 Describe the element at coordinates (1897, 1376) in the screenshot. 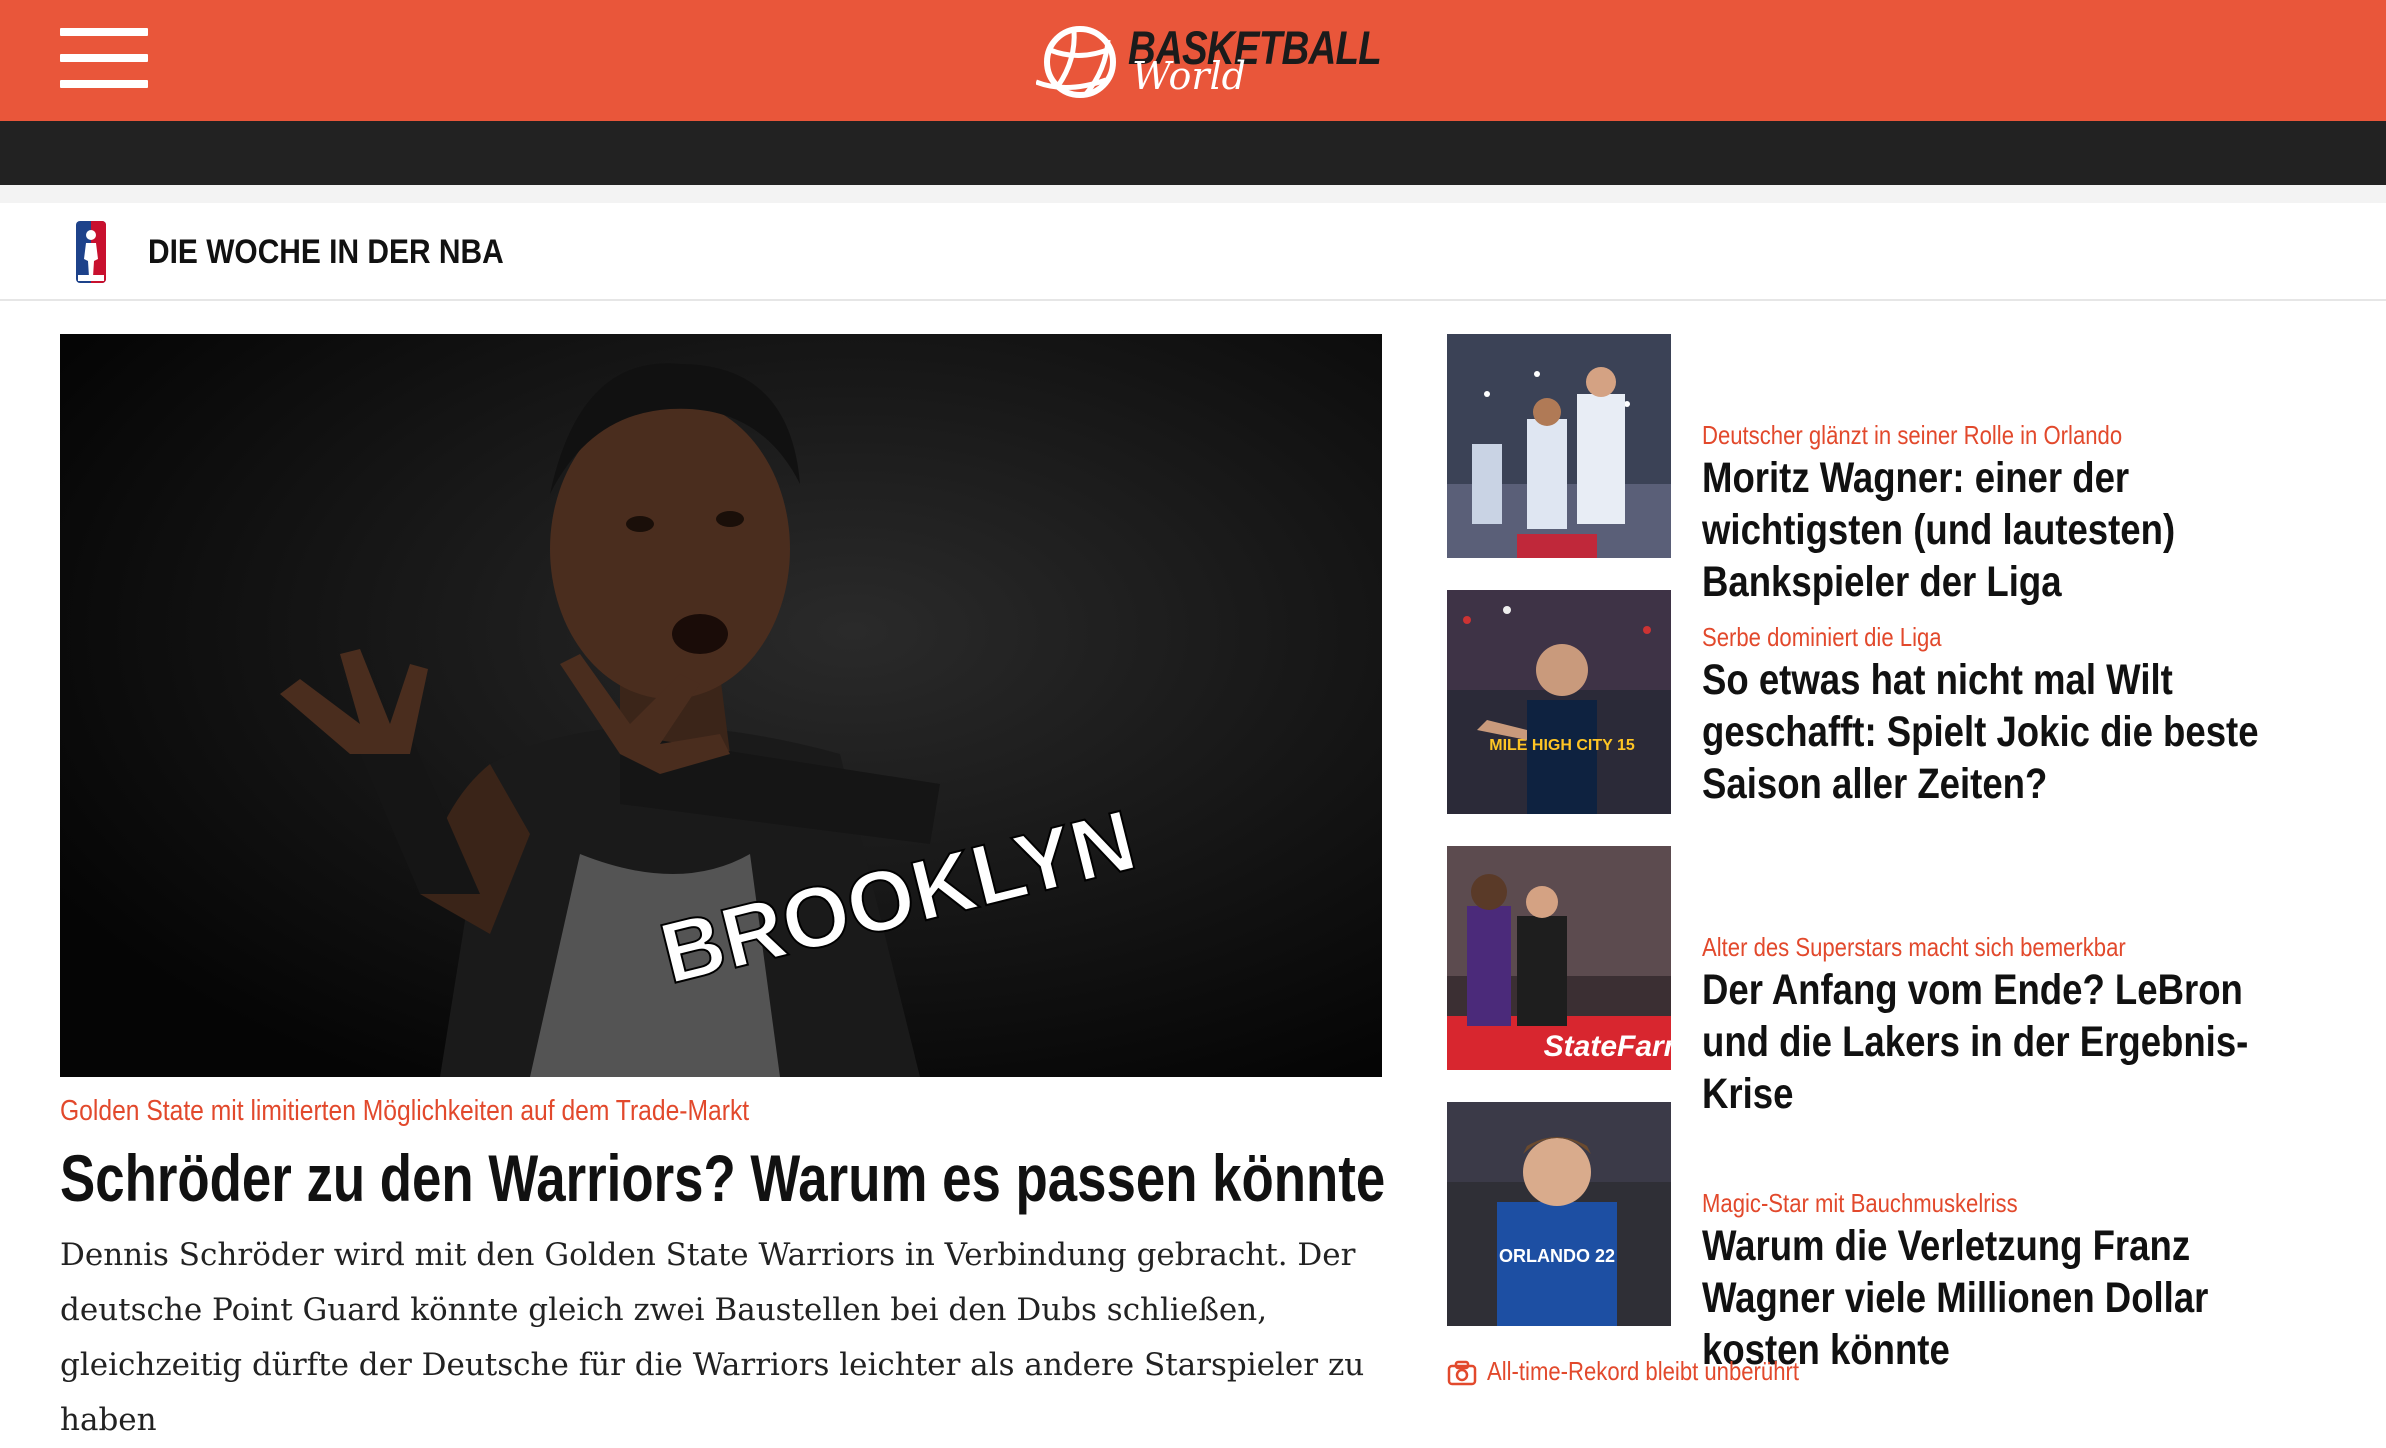

I see `side-article-5: All-time-Rekord bleibt unberührt` at that location.